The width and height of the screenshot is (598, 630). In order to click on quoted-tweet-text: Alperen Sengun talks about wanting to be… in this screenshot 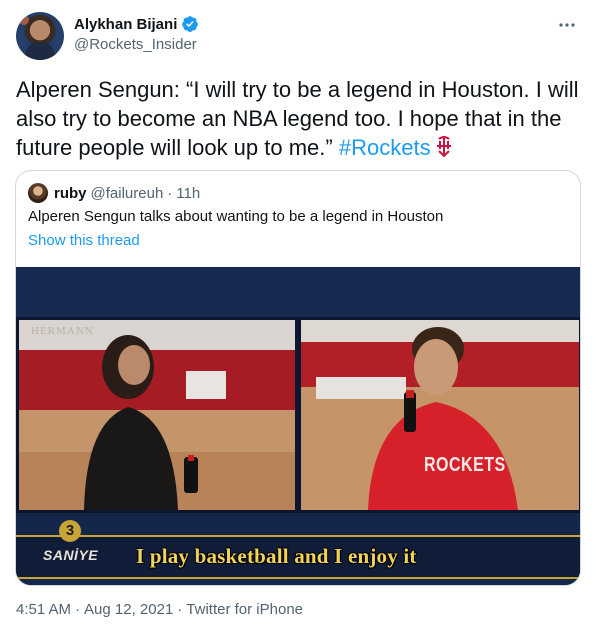, I will do `click(236, 216)`.